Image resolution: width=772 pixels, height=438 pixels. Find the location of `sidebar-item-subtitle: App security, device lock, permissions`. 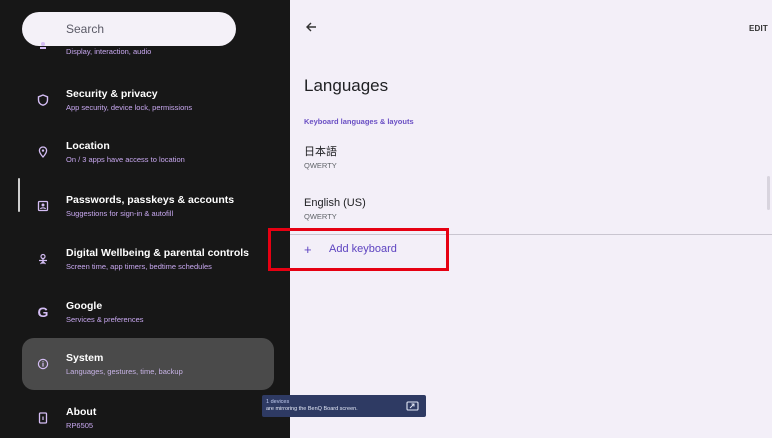

sidebar-item-subtitle: App security, device lock, permissions is located at coordinates (129, 107).